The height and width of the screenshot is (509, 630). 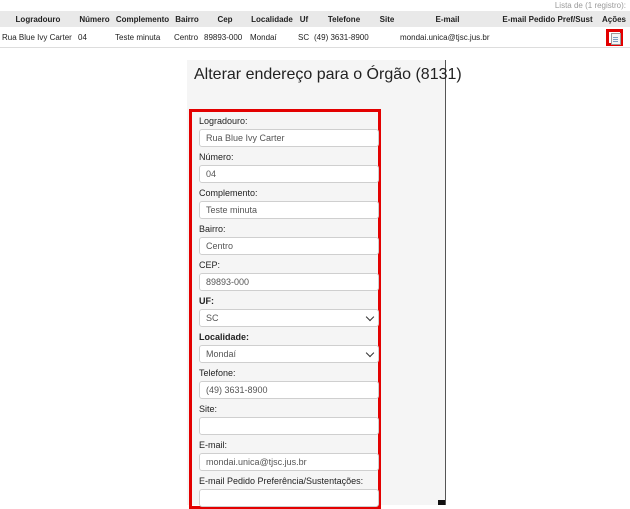 I want to click on uf-select: SC, so click(x=289, y=318).